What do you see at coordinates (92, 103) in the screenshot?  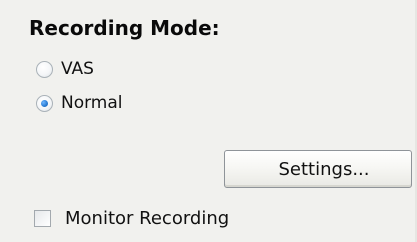 I see `radio-normal-label: Normal` at bounding box center [92, 103].